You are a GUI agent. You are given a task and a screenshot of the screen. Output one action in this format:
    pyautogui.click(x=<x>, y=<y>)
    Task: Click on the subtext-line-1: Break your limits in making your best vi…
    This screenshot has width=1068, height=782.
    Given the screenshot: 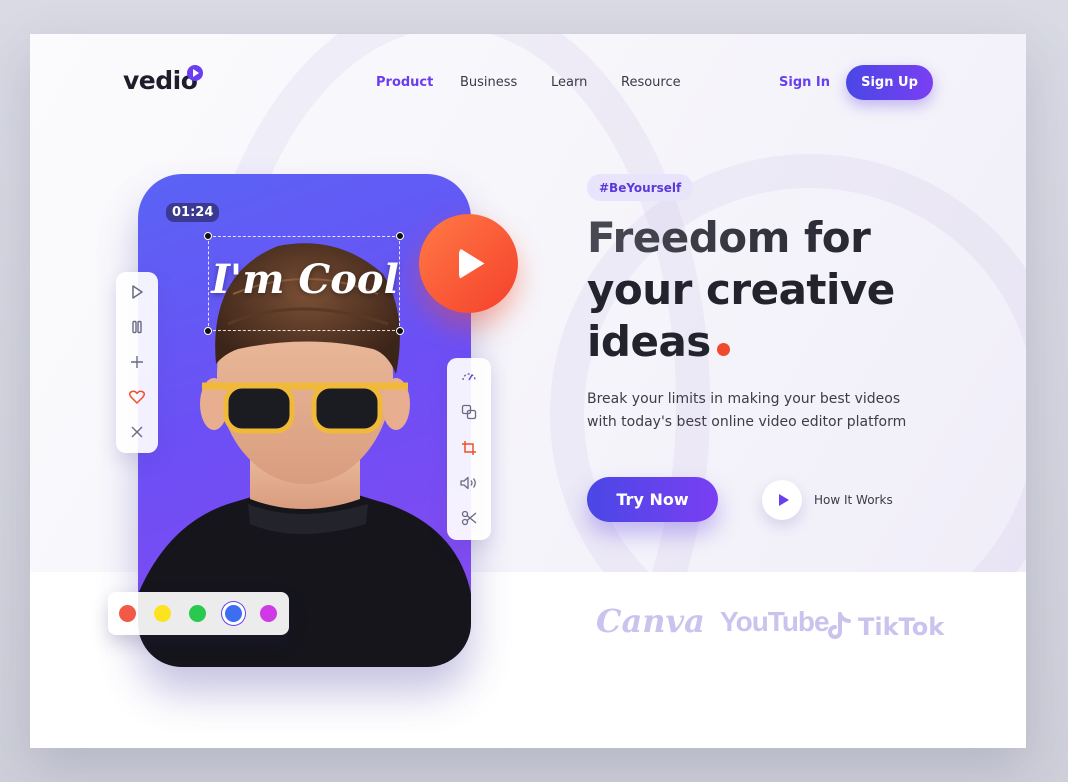 What is the action you would take?
    pyautogui.click(x=744, y=399)
    